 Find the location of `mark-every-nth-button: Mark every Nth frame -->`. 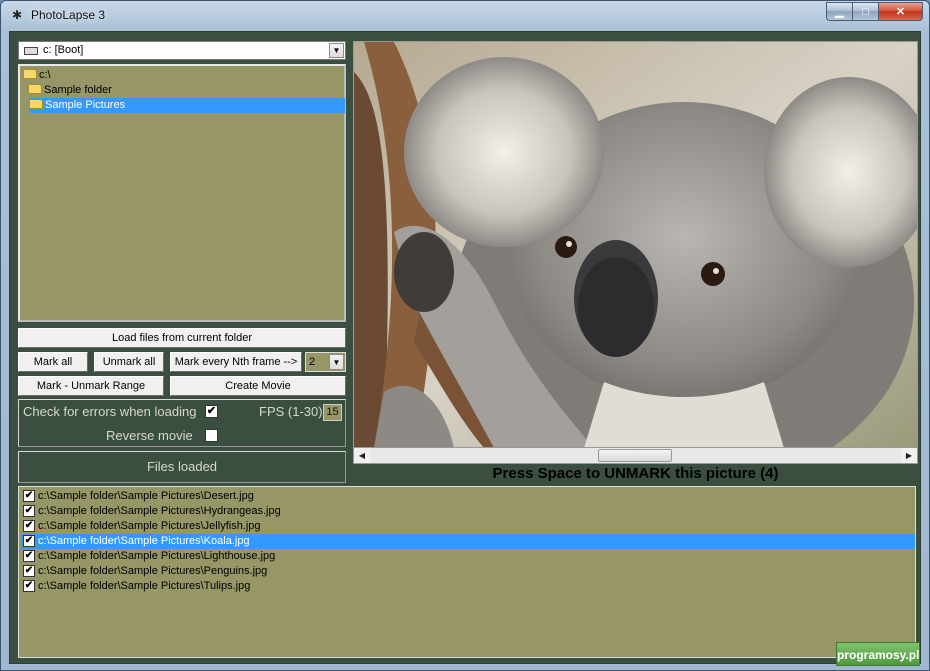

mark-every-nth-button: Mark every Nth frame --> is located at coordinates (236, 362).